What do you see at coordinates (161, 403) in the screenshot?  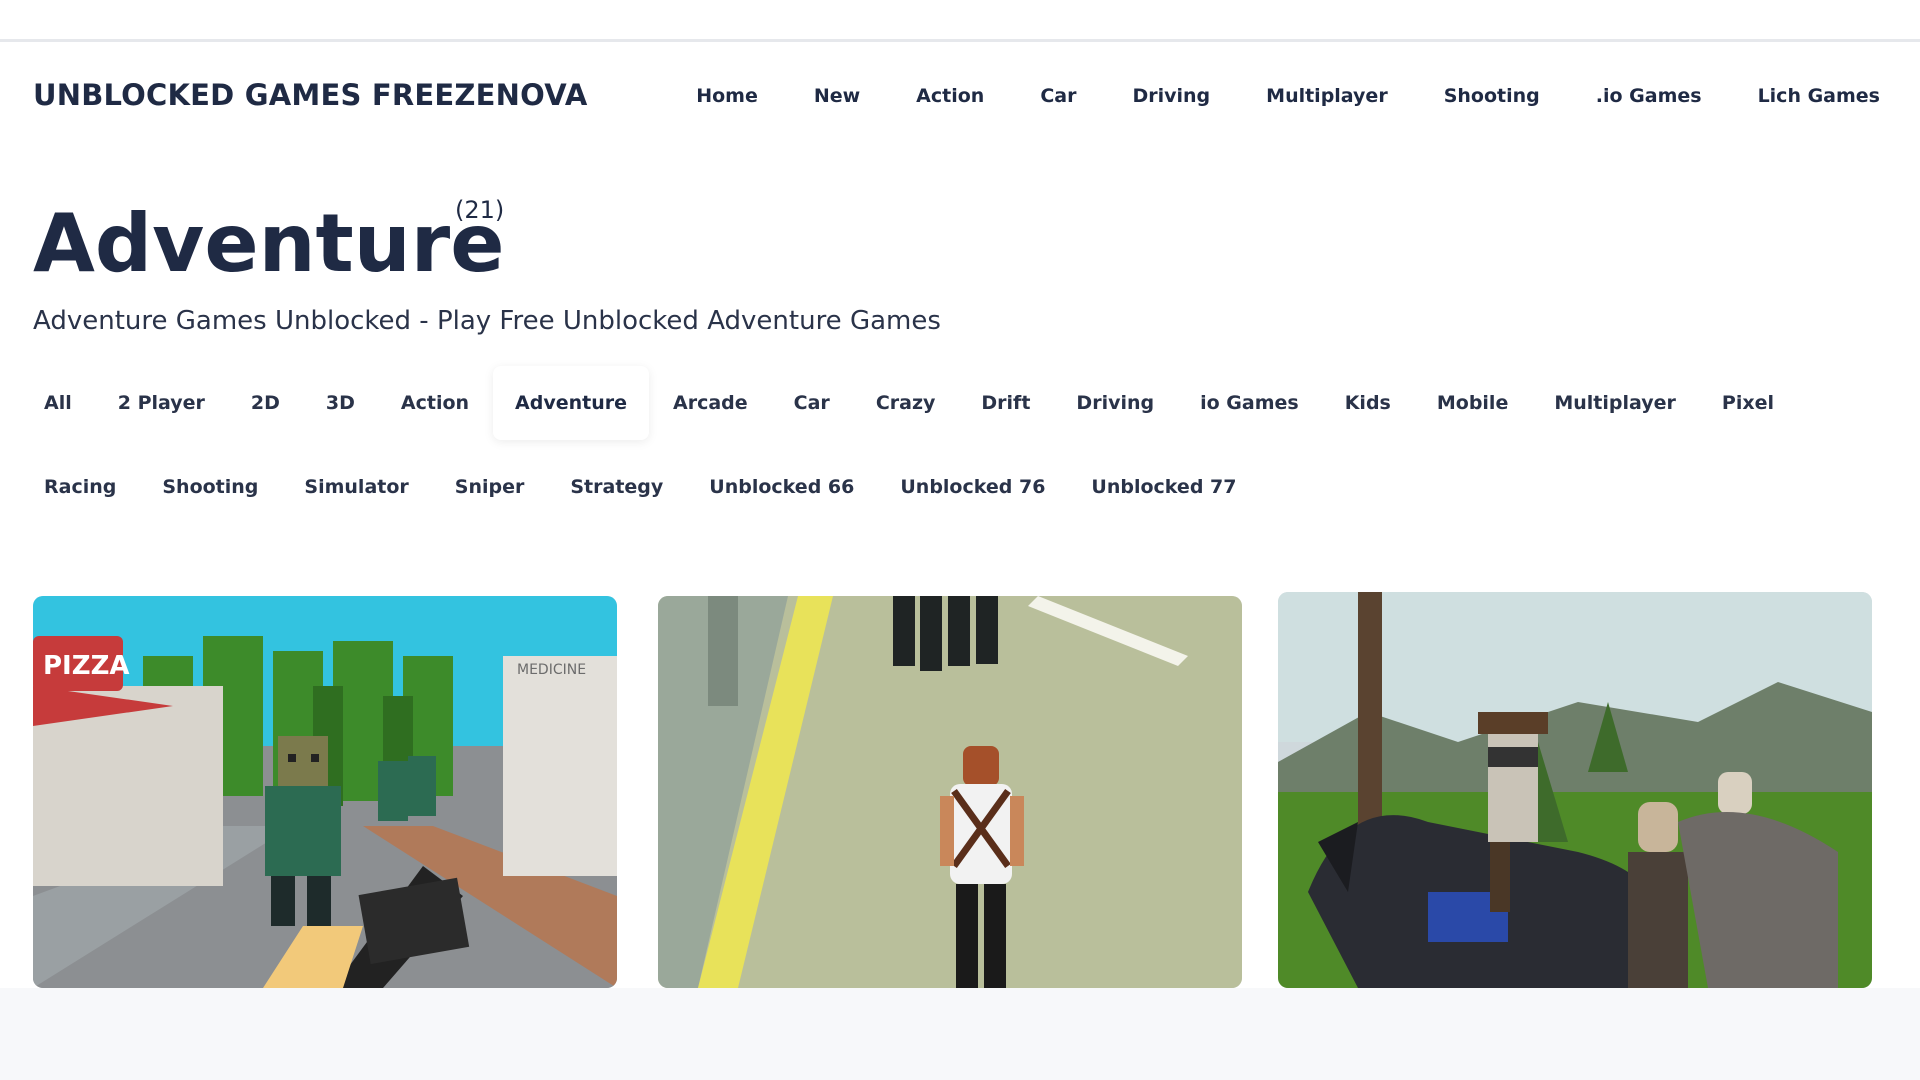 I see `tag-2-player: 2 Player` at bounding box center [161, 403].